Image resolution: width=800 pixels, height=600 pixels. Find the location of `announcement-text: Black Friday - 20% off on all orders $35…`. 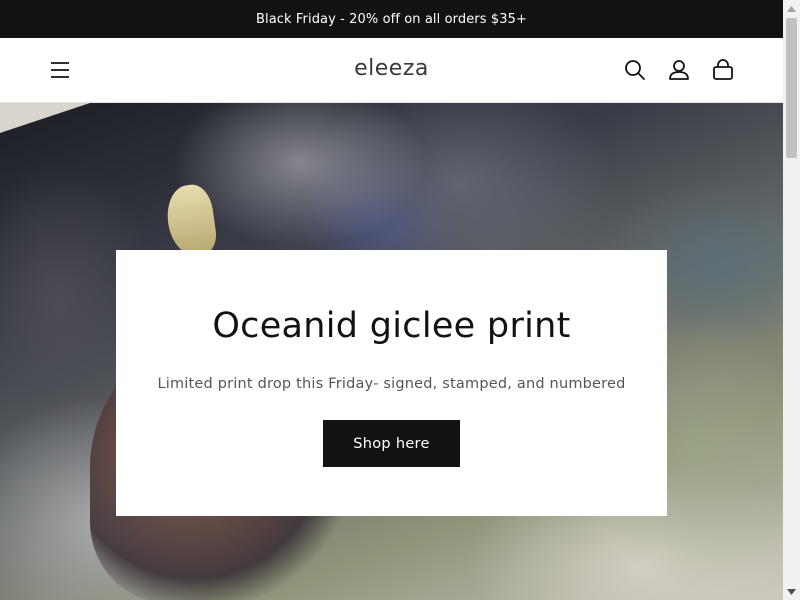

announcement-text: Black Friday - 20% off on all orders $35… is located at coordinates (391, 19).